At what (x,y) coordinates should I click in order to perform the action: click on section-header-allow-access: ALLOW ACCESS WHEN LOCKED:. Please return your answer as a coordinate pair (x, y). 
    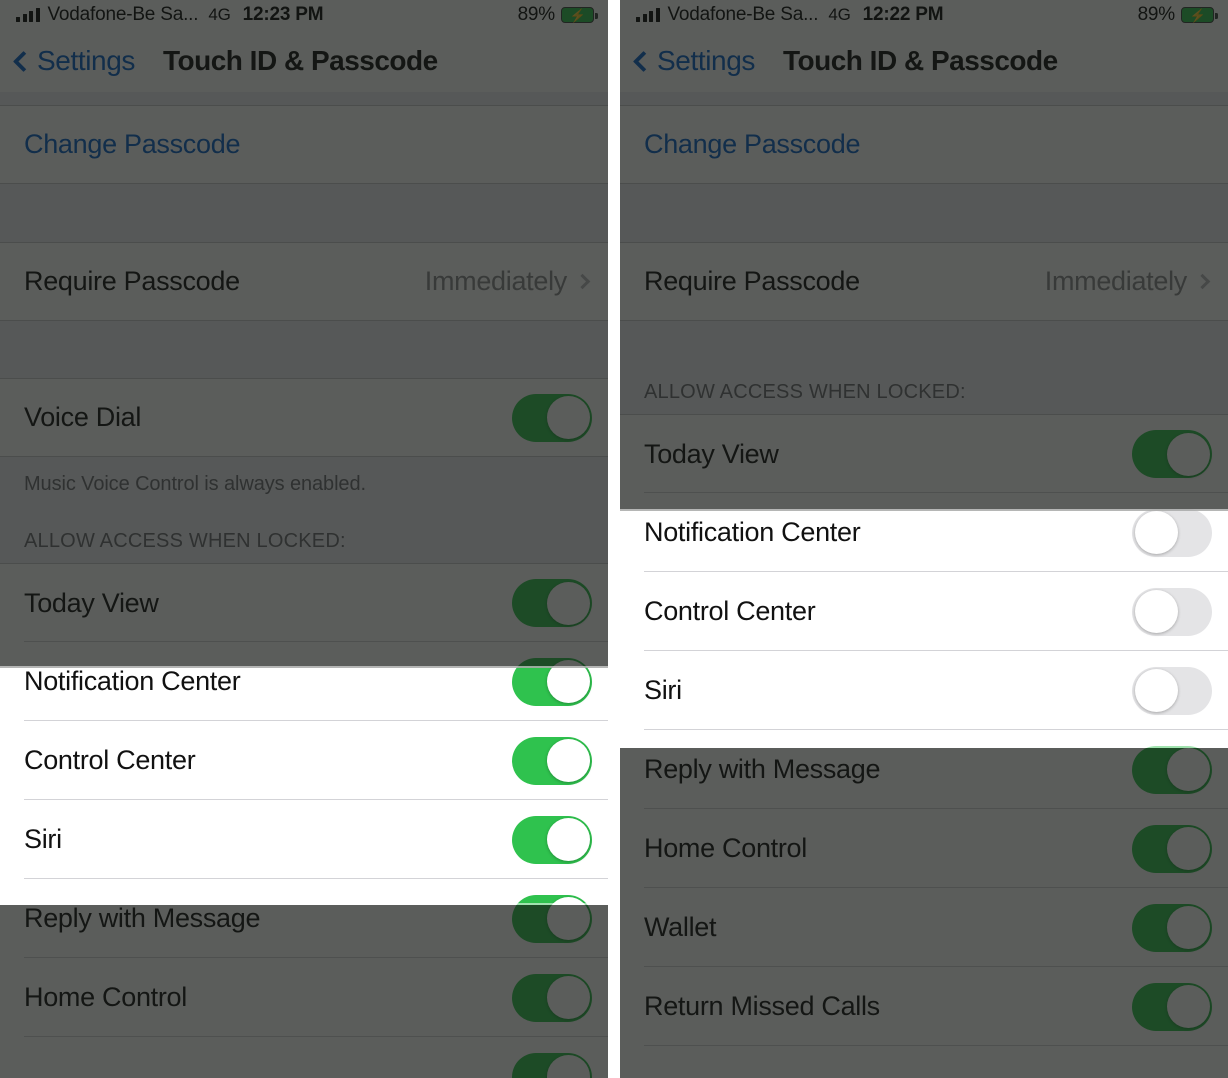
    Looking at the image, I should click on (924, 367).